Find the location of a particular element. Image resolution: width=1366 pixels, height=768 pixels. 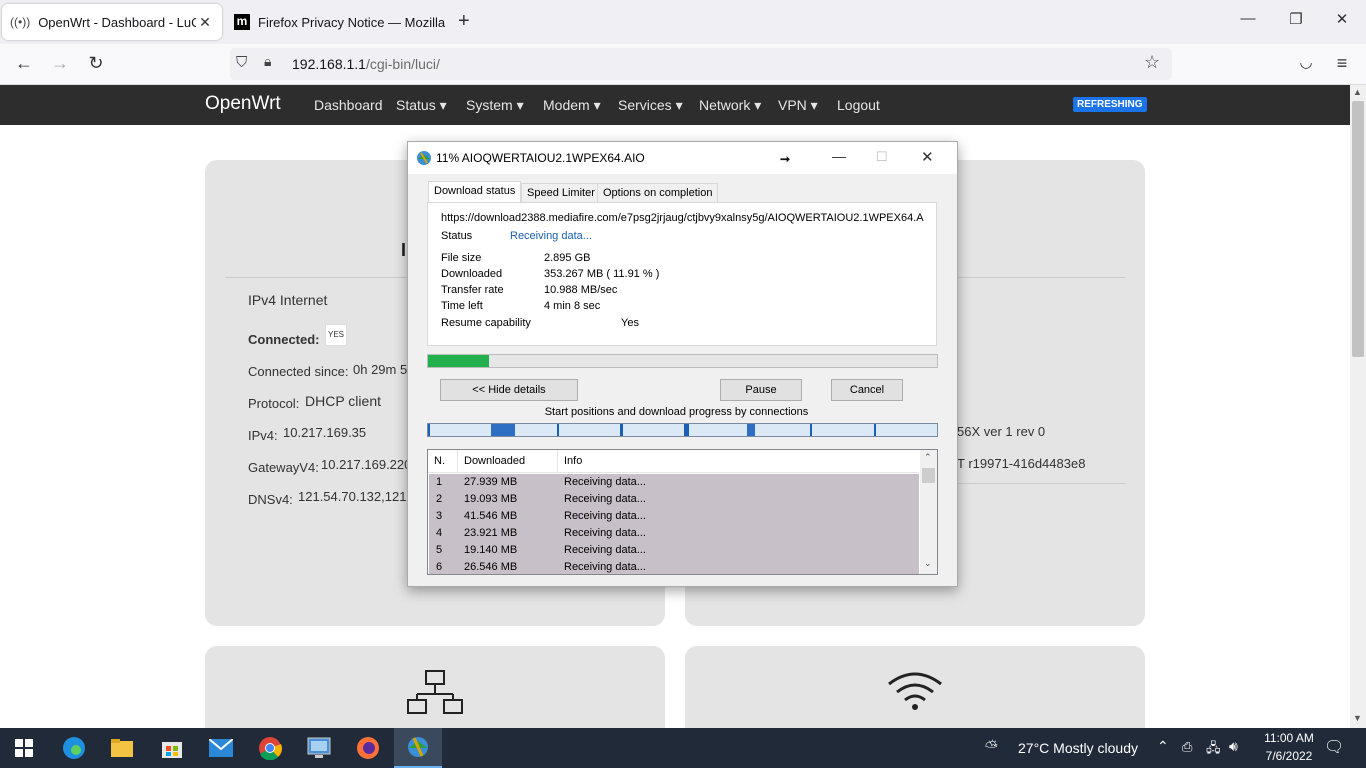

menu-modem: Modem ▾ is located at coordinates (572, 105).